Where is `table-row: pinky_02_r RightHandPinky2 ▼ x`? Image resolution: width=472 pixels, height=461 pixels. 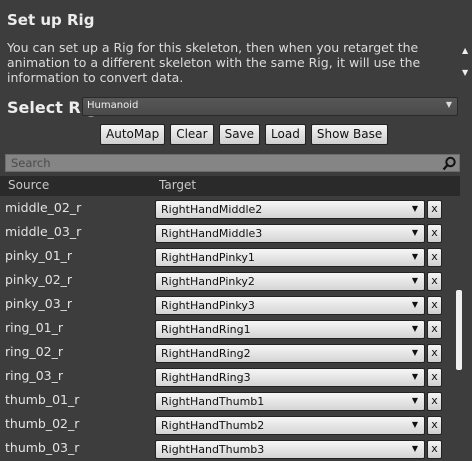 table-row: pinky_02_r RightHandPinky2 ▼ x is located at coordinates (223, 281).